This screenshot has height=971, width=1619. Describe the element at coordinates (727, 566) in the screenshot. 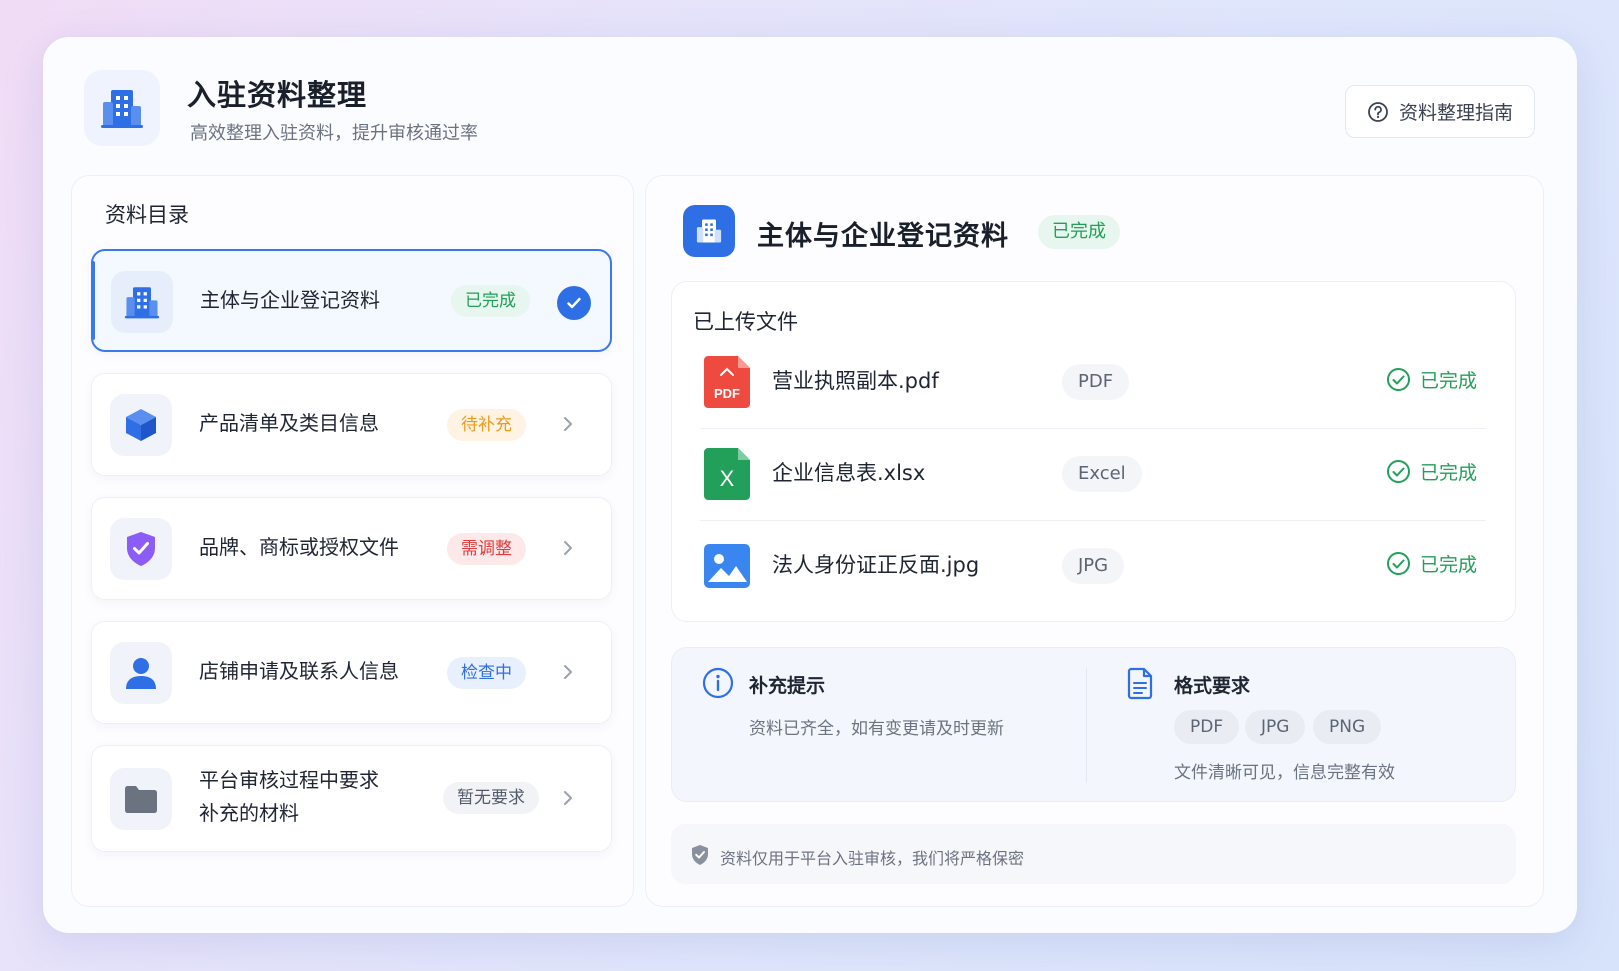

I see `image-file-icon` at that location.